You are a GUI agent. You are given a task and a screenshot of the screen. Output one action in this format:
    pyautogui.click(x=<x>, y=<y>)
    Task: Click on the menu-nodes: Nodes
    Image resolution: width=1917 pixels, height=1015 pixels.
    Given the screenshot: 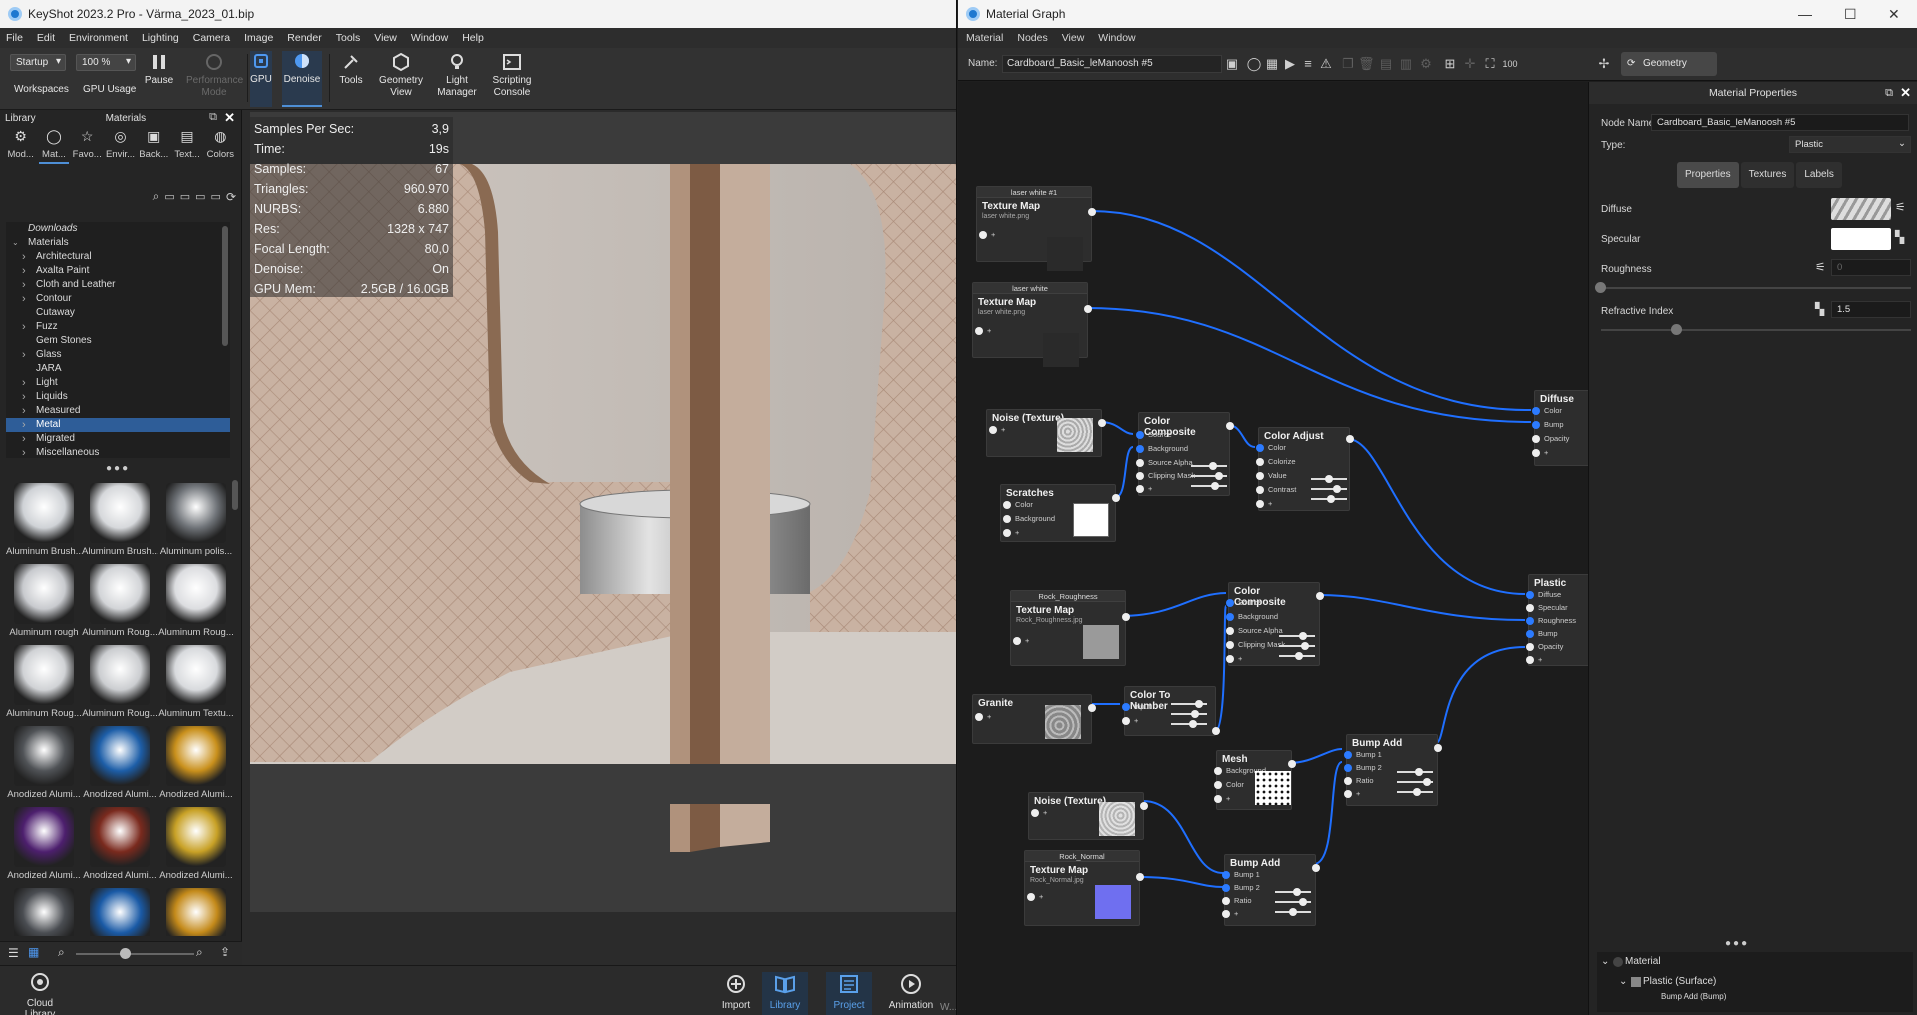 What is the action you would take?
    pyautogui.click(x=1032, y=38)
    